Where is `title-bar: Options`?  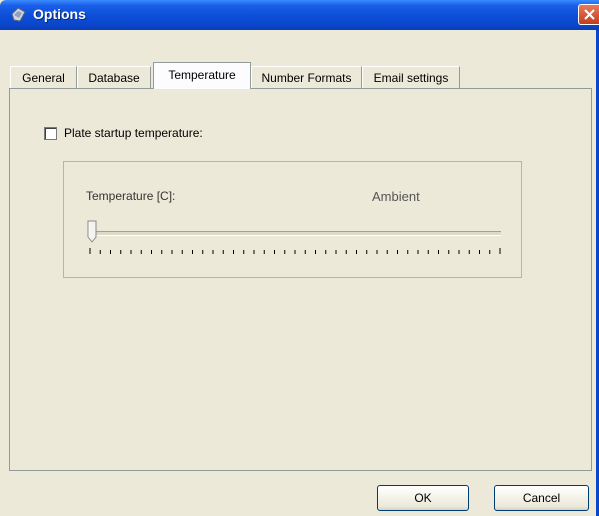
title-bar: Options is located at coordinates (299, 15).